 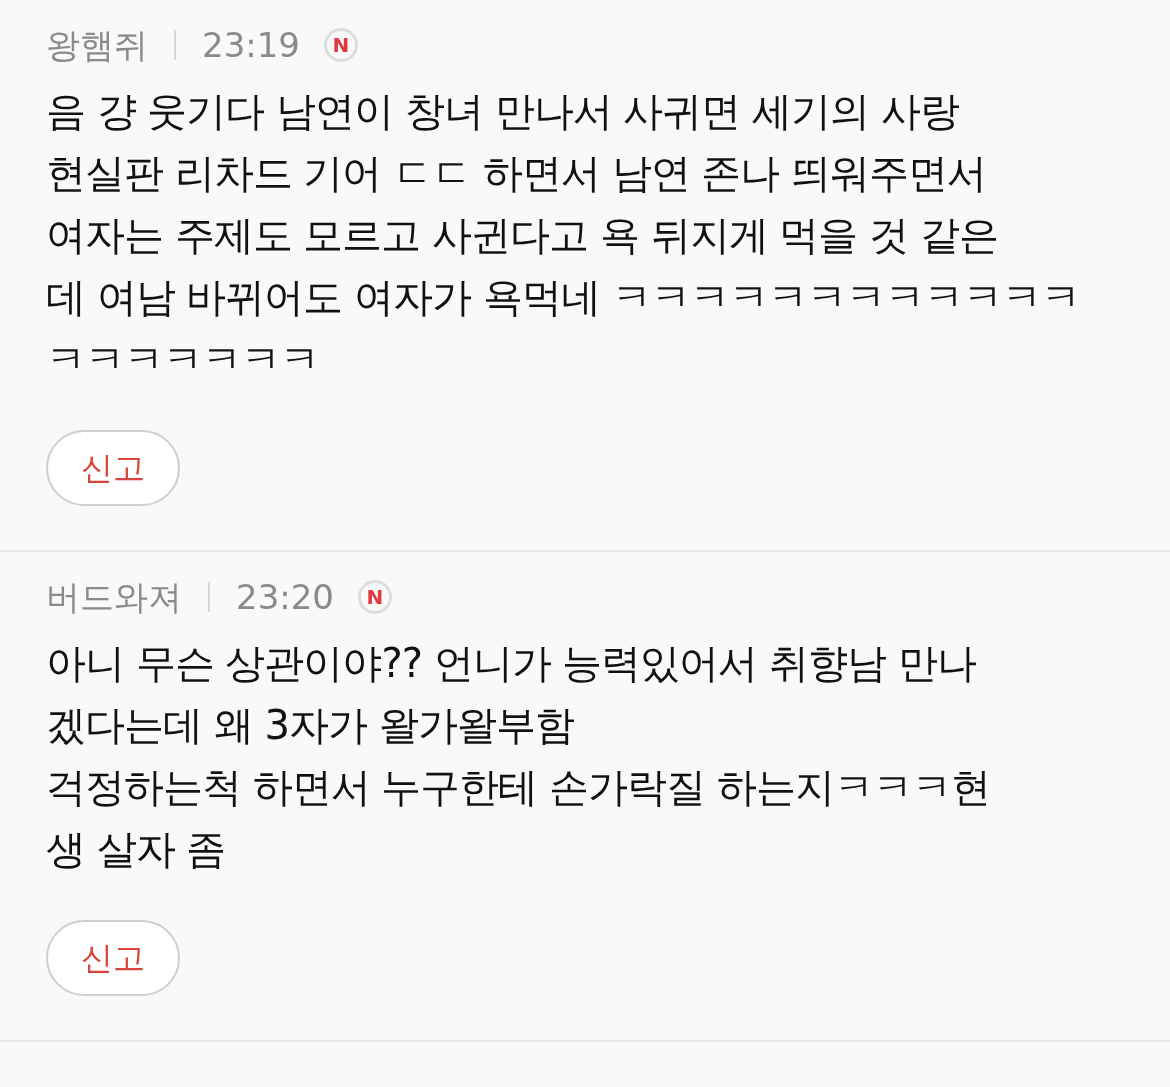 I want to click on comment-line: 여자는 주제도 모르고 사귄다고 욕 뒤지게 먹을 것 같은, so click(x=522, y=235).